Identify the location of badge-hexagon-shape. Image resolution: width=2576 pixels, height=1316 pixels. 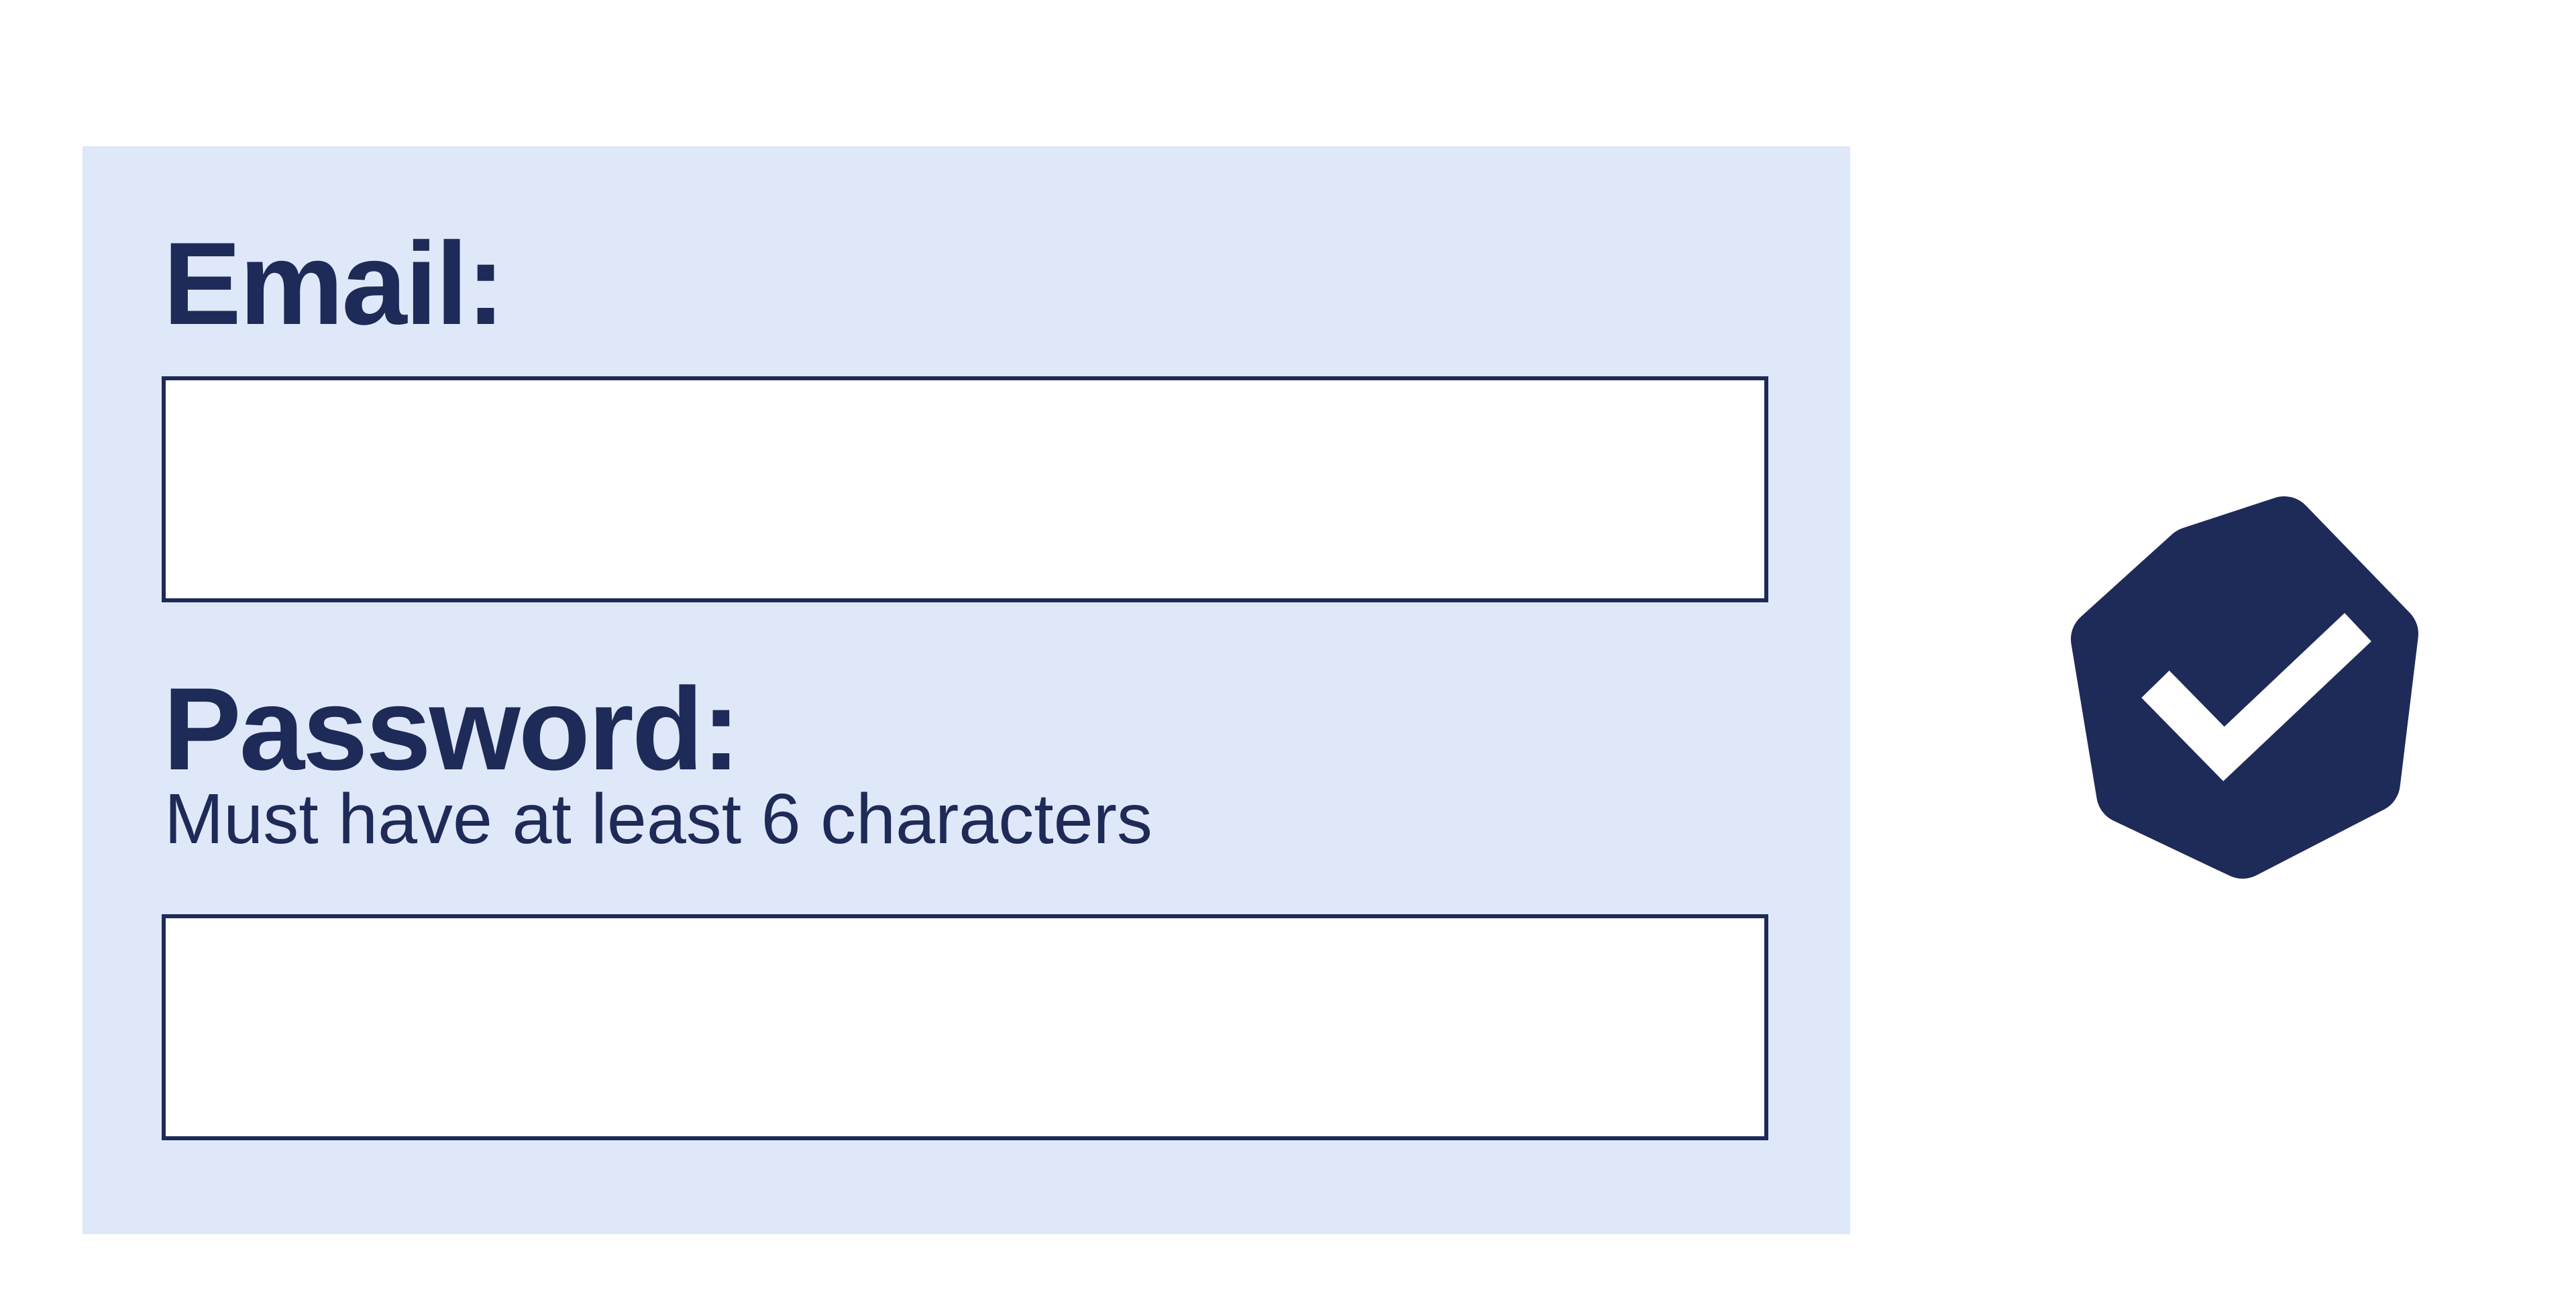
(2244, 687).